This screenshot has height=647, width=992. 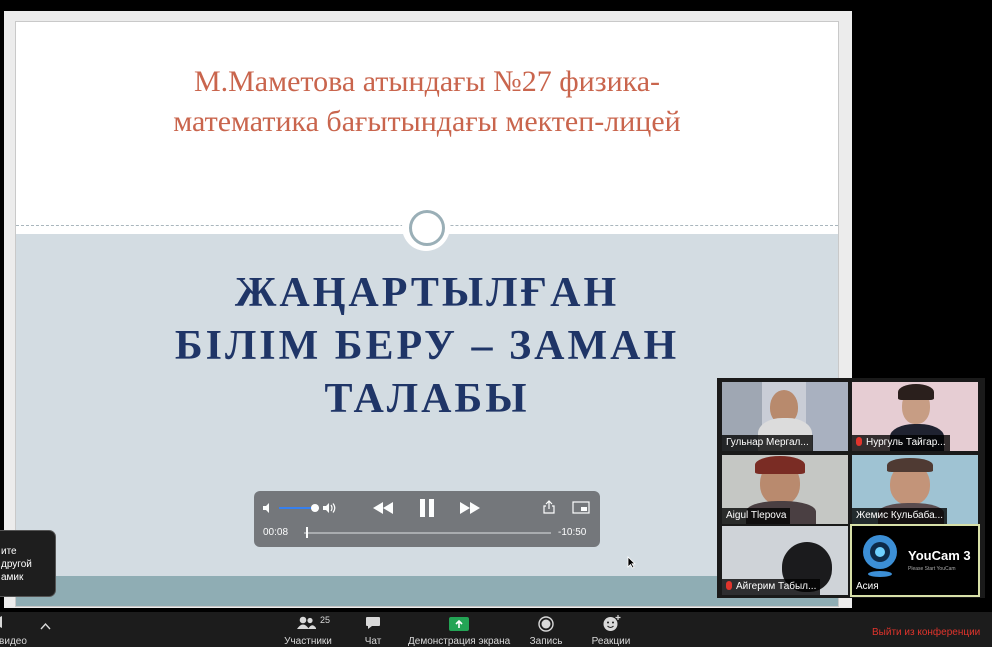 I want to click on slide-heading-line: ЖАҢАРТЫЛҒАН, so click(x=427, y=293).